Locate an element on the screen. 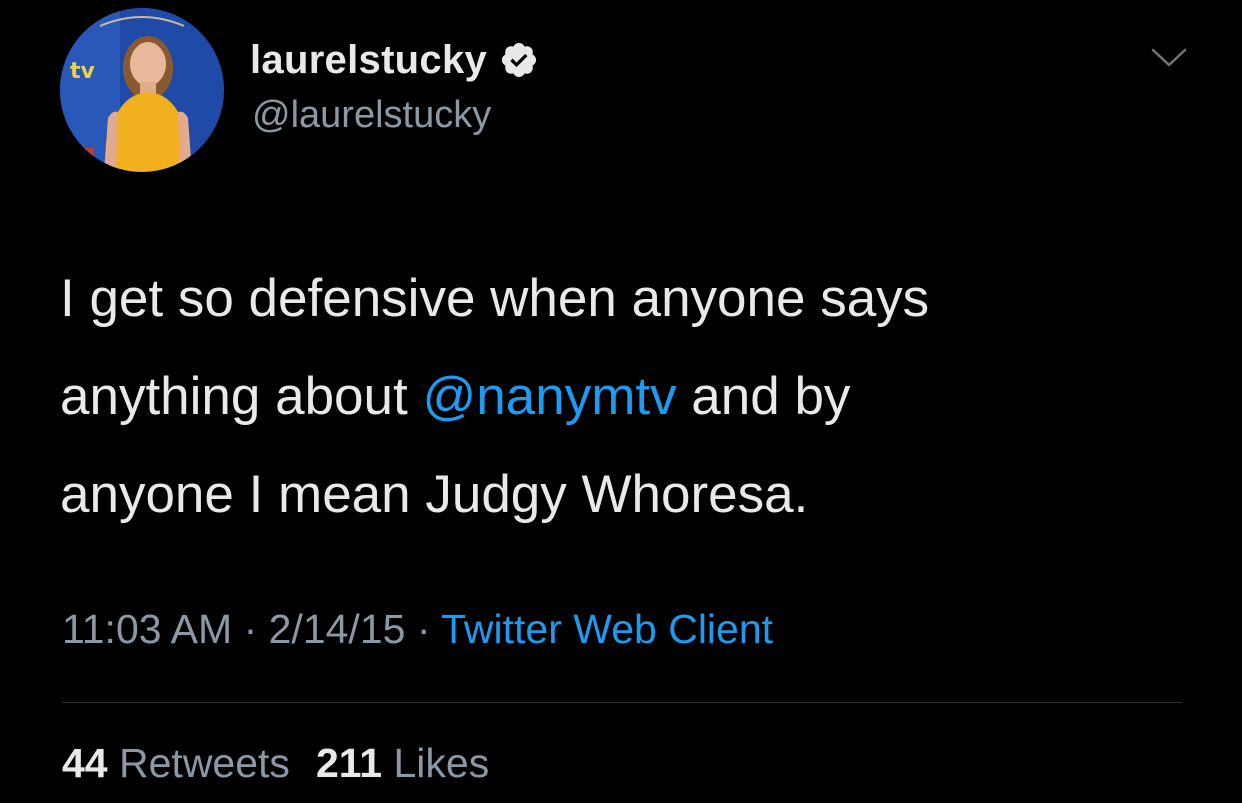 This screenshot has width=1242, height=803. author-name-row: laurelstucky is located at coordinates (394, 60).